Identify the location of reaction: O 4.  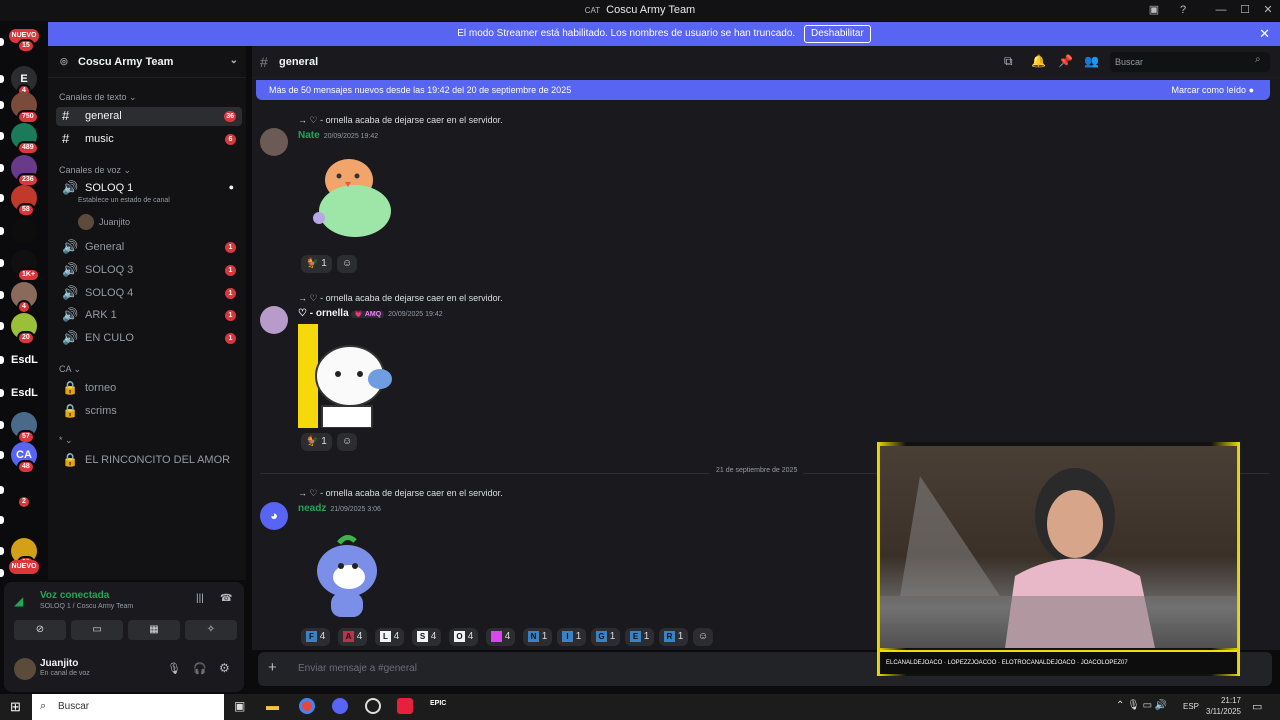
(464, 637).